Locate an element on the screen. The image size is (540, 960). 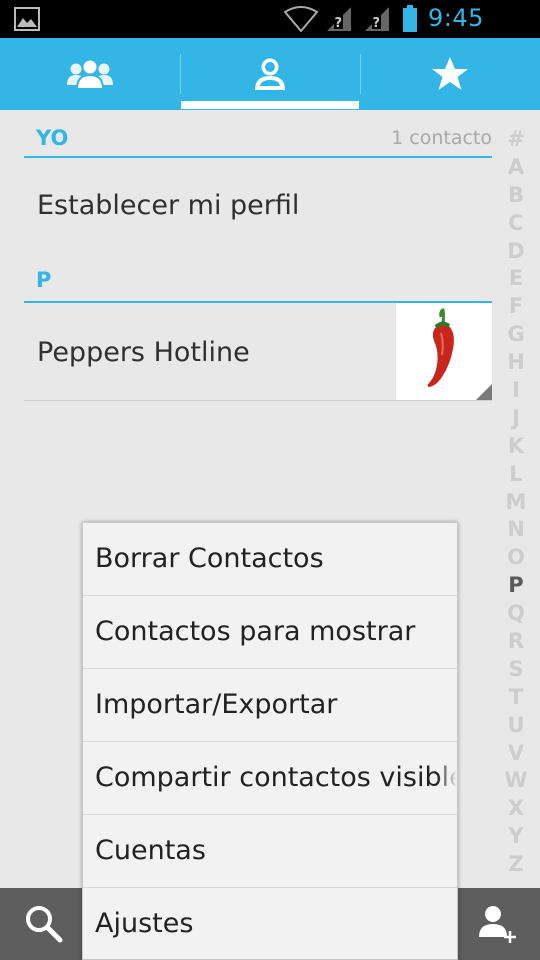
section-label: P is located at coordinates (44, 280).